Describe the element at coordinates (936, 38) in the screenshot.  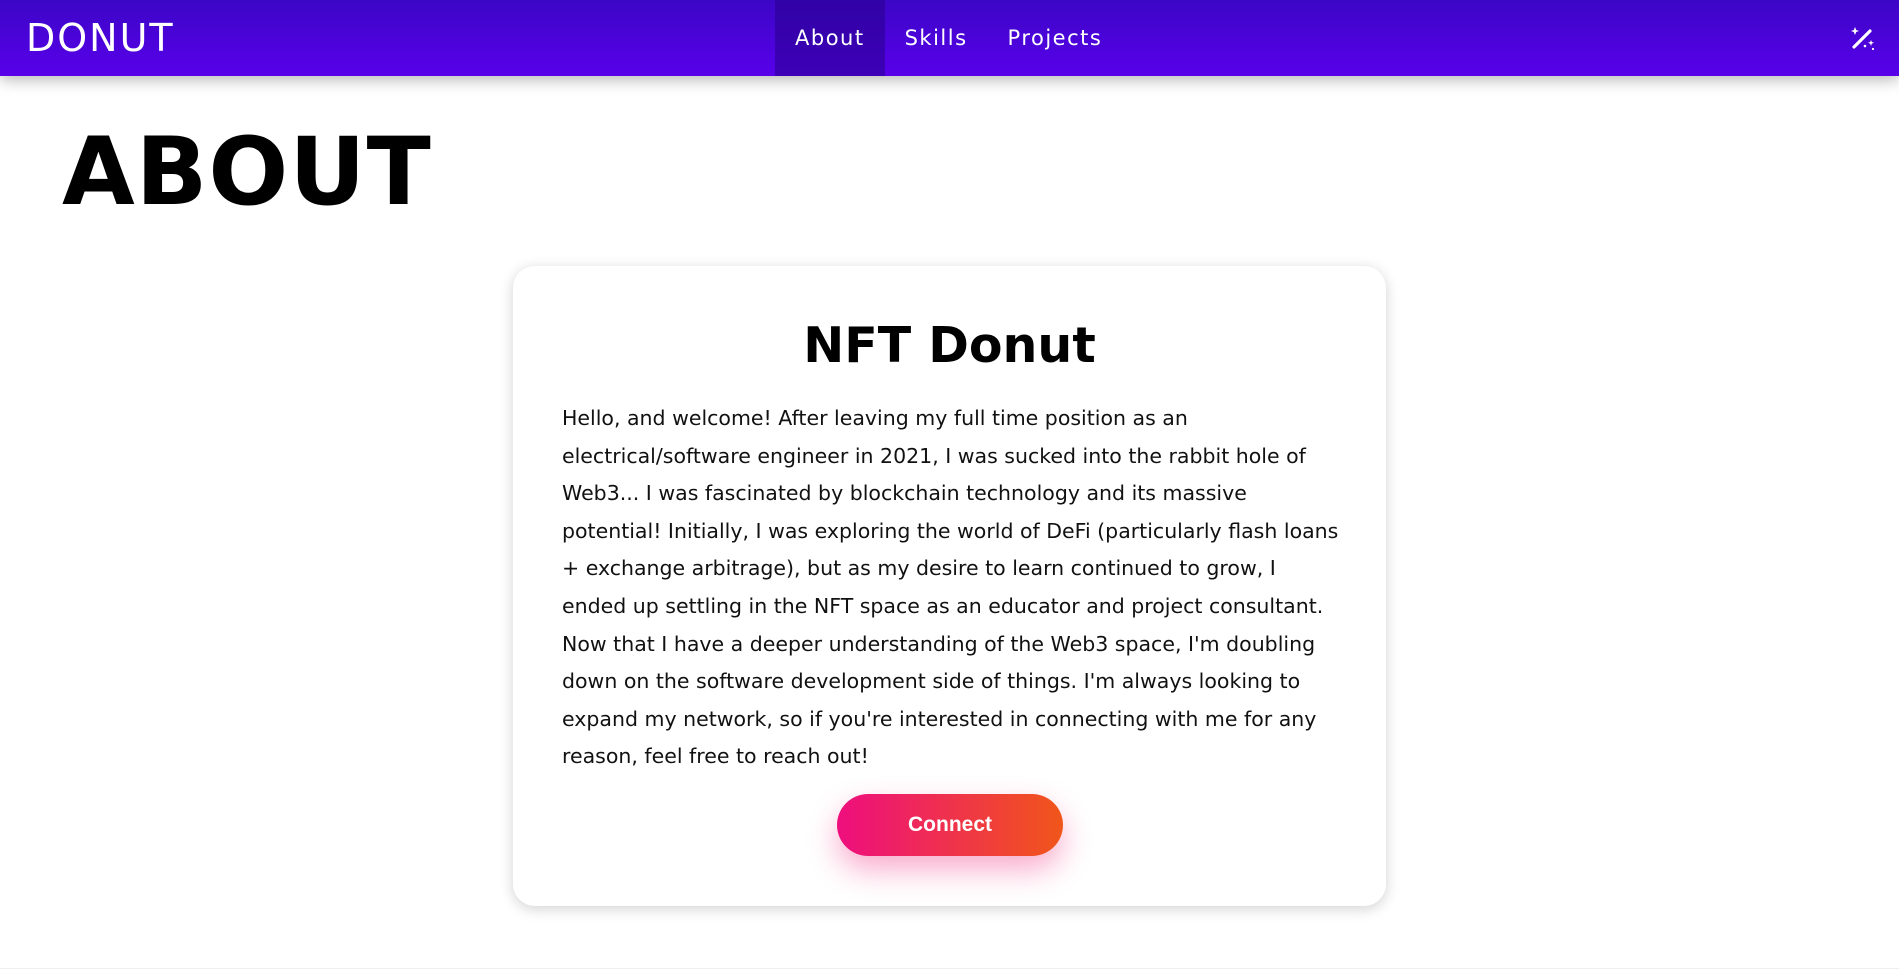
I see `nav-link-skills: Skills` at that location.